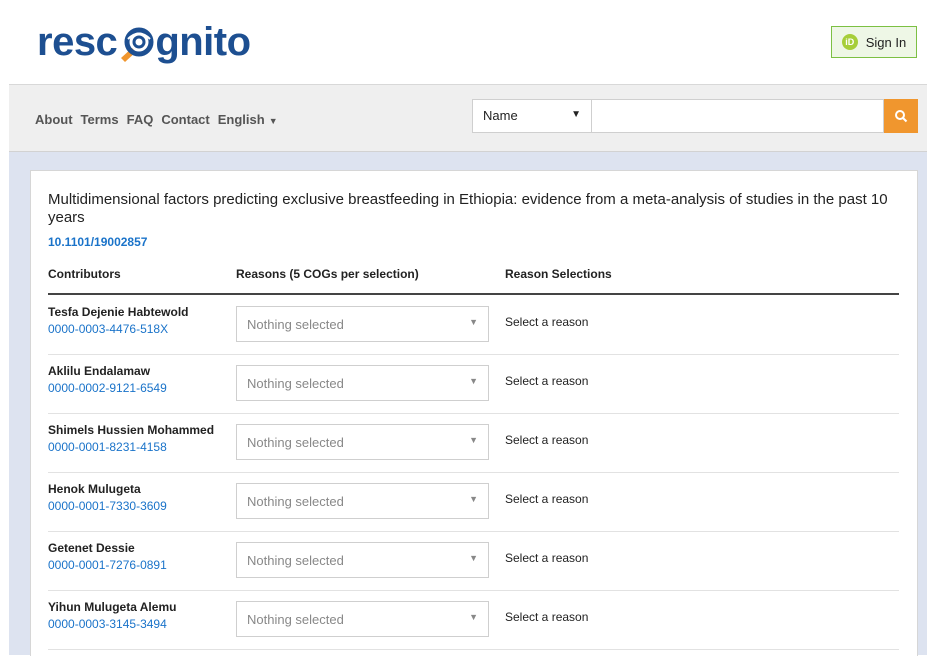 Image resolution: width=927 pixels, height=656 pixels. Describe the element at coordinates (500, 115) in the screenshot. I see `search-type-value: Name` at that location.